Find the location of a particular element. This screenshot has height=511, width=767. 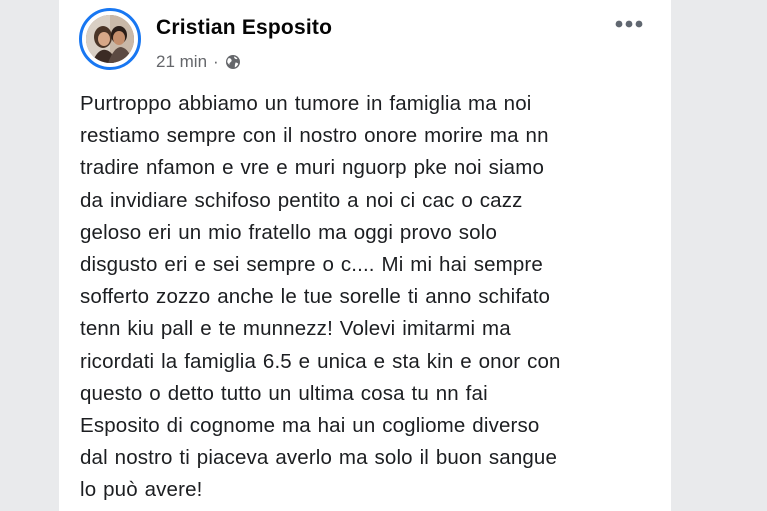

post-meta: 21 min · is located at coordinates (198, 62).